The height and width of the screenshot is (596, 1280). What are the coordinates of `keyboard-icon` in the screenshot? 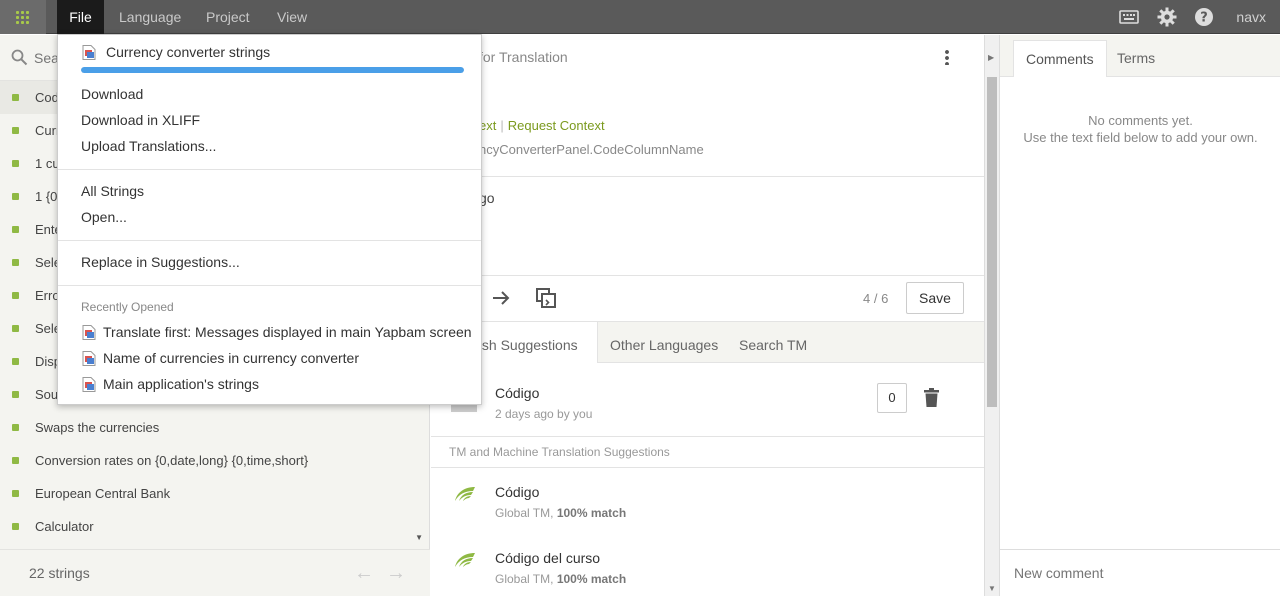 It's located at (1129, 17).